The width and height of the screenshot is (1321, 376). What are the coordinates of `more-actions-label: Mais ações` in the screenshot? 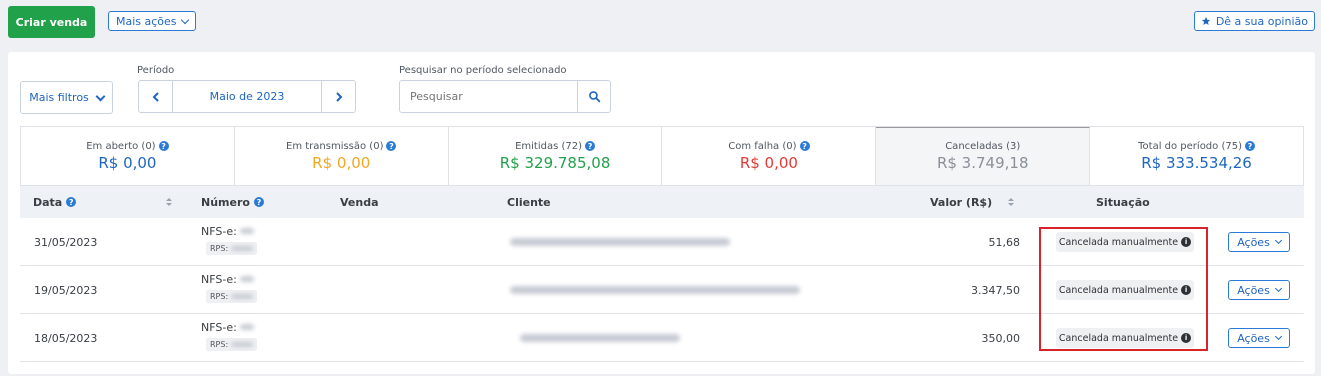 It's located at (146, 21).